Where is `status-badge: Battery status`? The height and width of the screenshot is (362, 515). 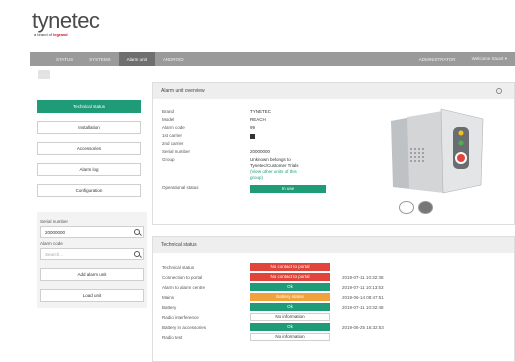
status-badge: Battery status is located at coordinates (290, 297).